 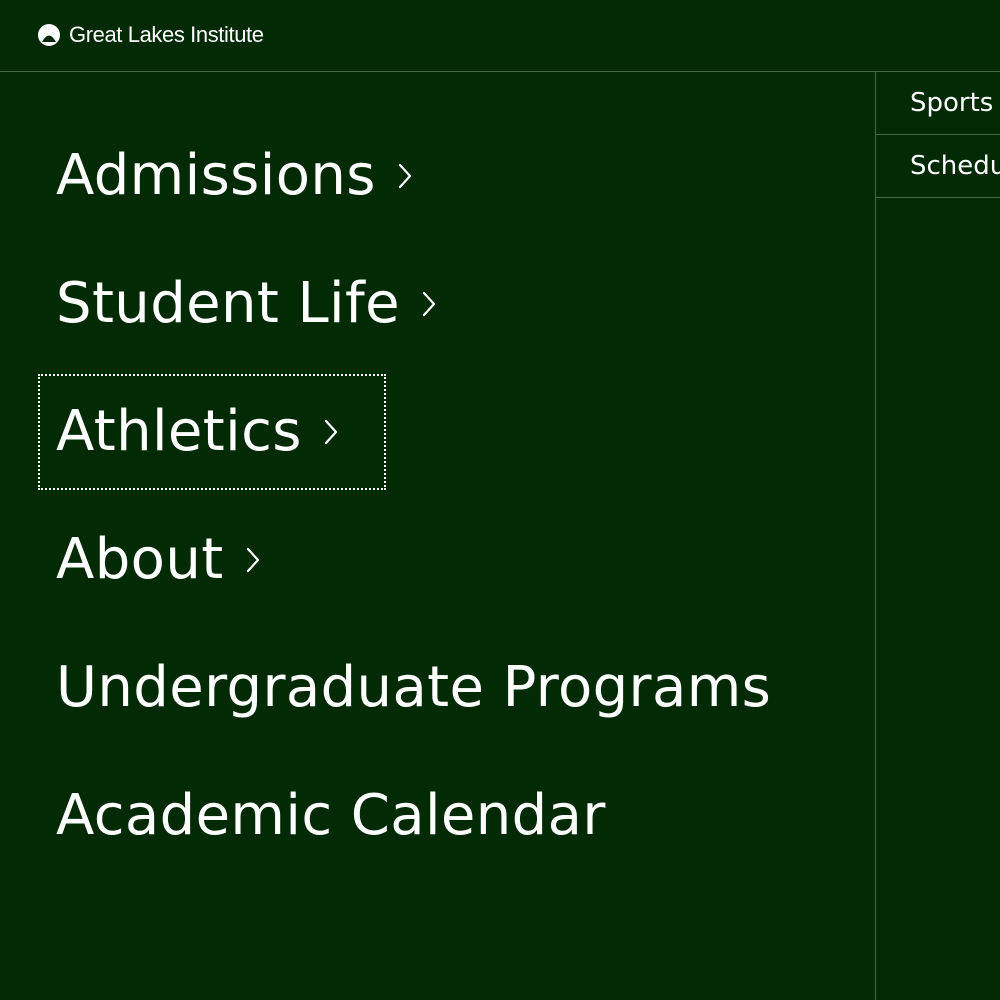 I want to click on logo-link: Great Lakes Institute, so click(x=150, y=35).